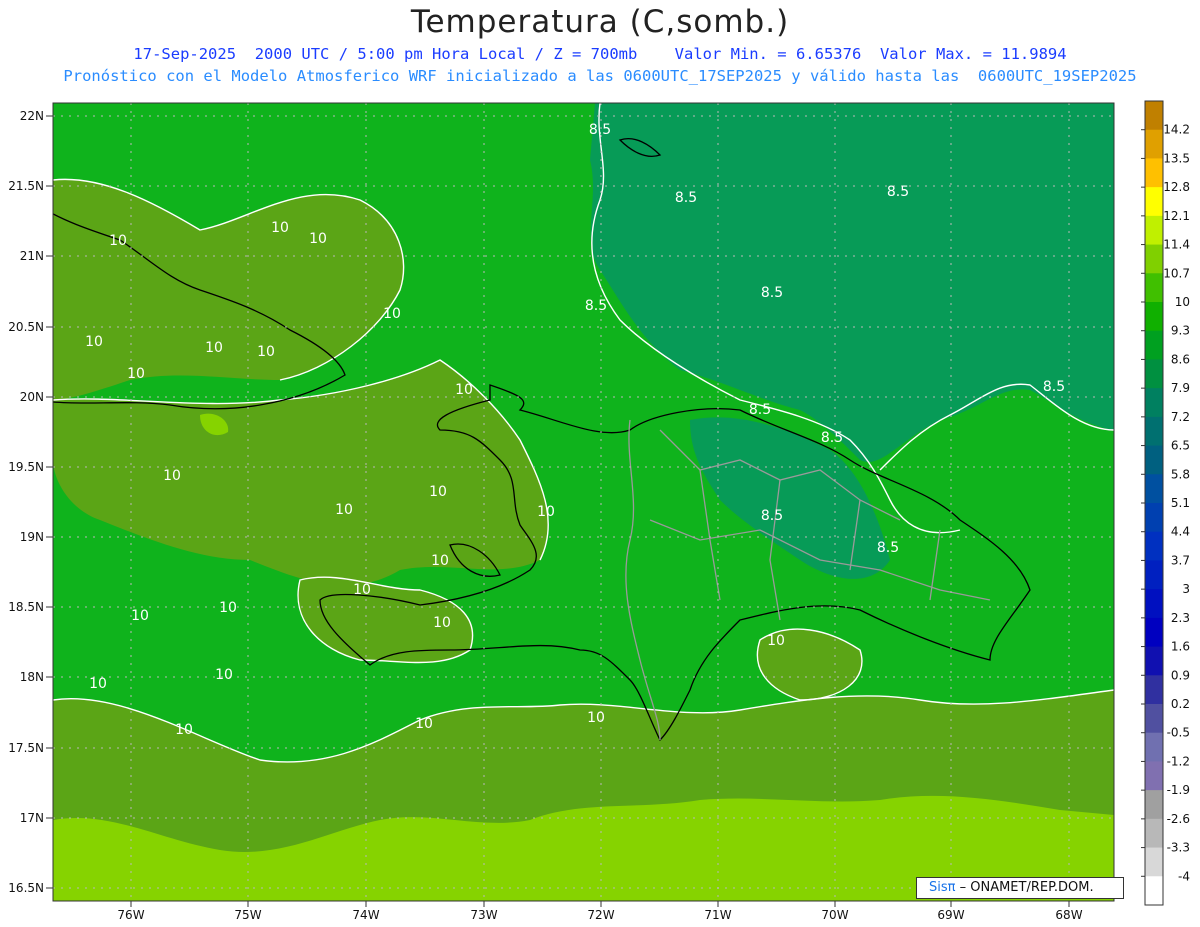 This screenshot has height=927, width=1200. I want to click on colorbar-label: 10.7, so click(1176, 273).